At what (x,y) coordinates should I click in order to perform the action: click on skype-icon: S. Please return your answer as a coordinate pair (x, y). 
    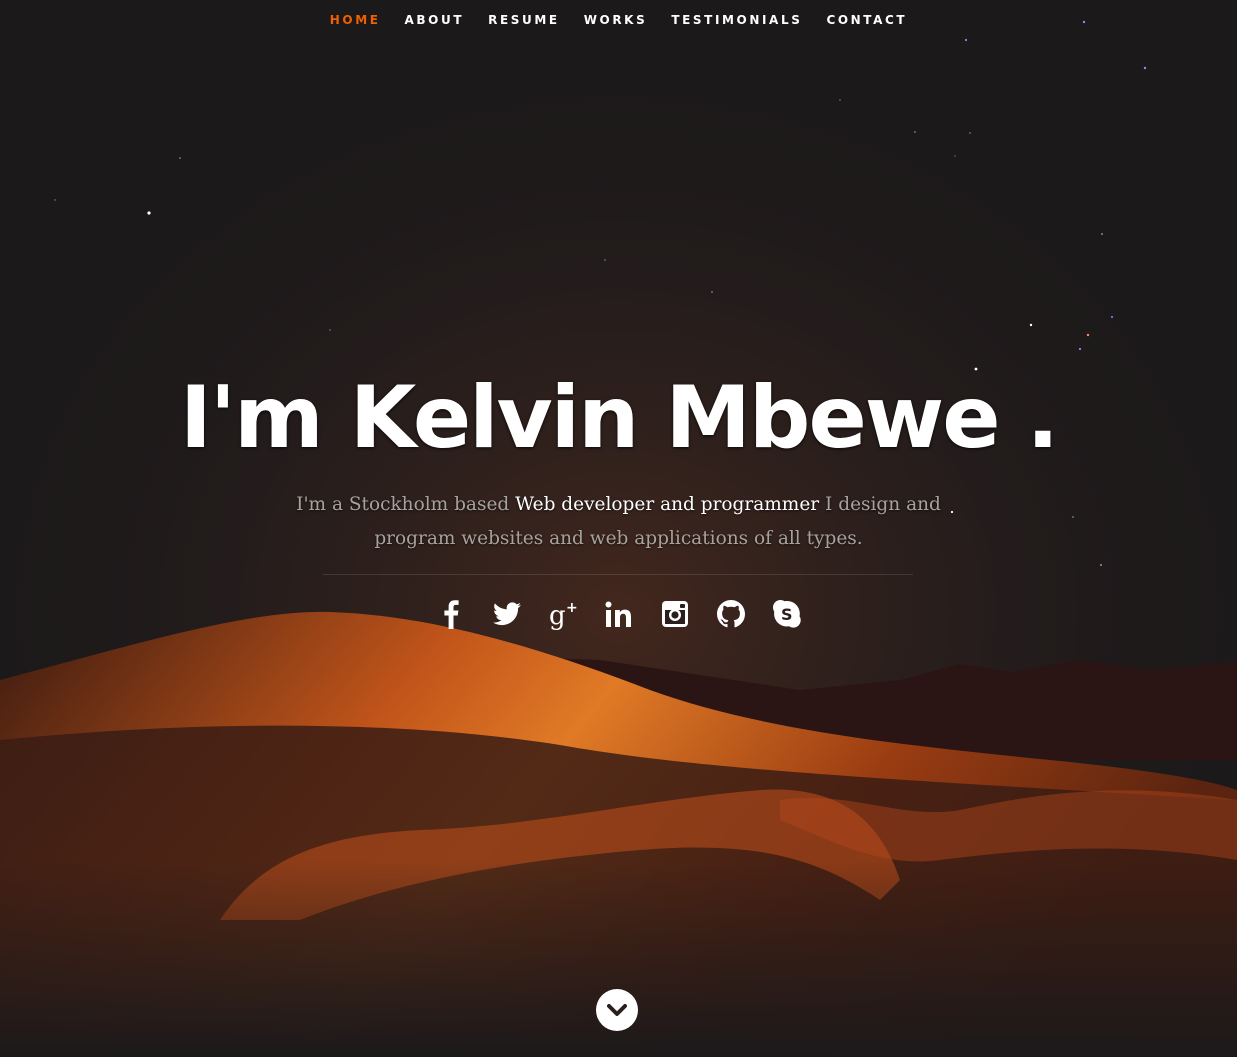
    Looking at the image, I should click on (787, 614).